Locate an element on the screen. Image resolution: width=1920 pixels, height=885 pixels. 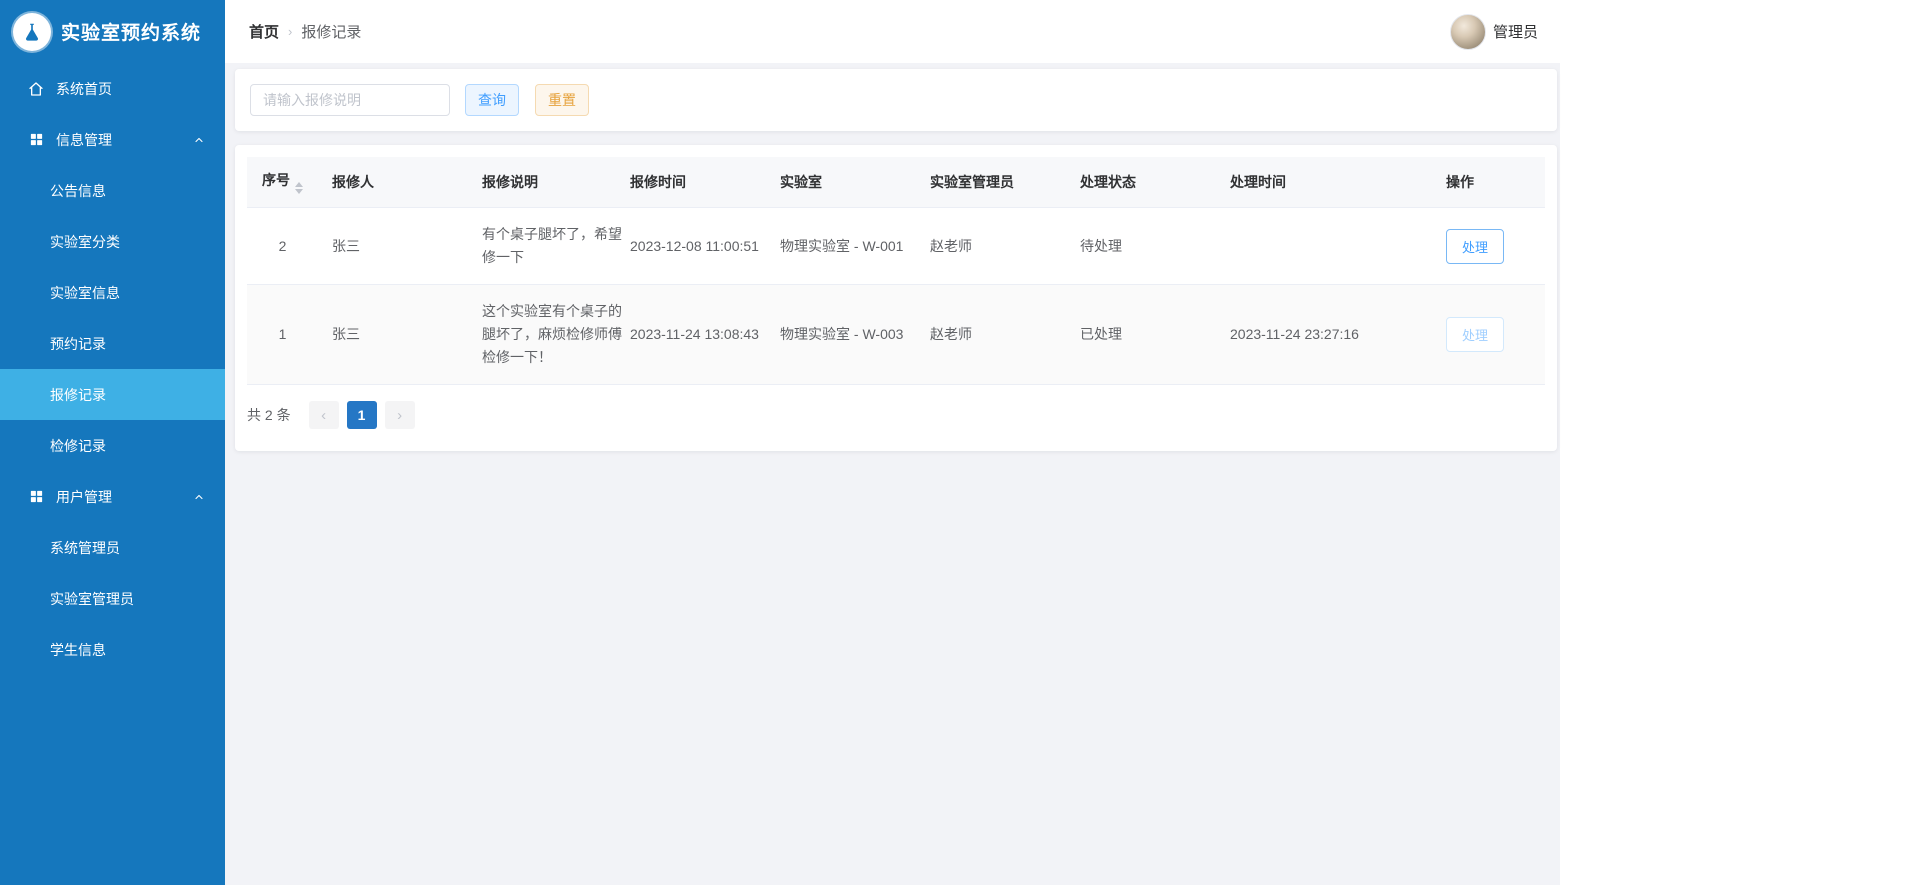
sidebar-item-label: 公告信息 is located at coordinates (78, 190).